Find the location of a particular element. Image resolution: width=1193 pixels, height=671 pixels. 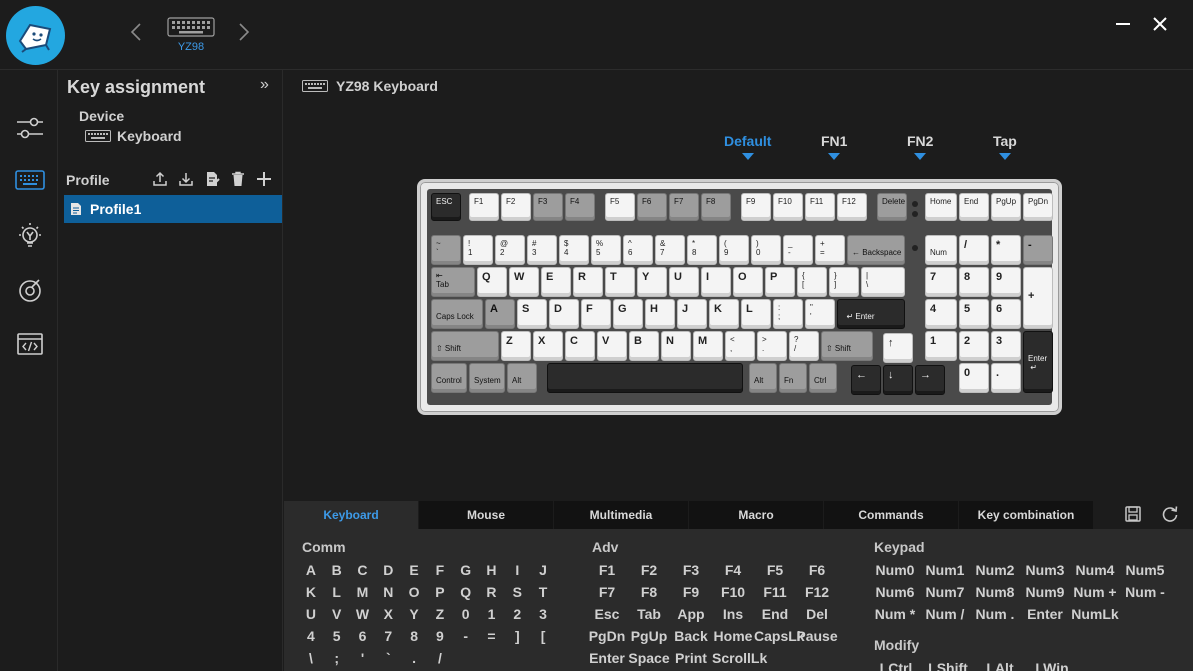

key-r: R is located at coordinates (588, 282).